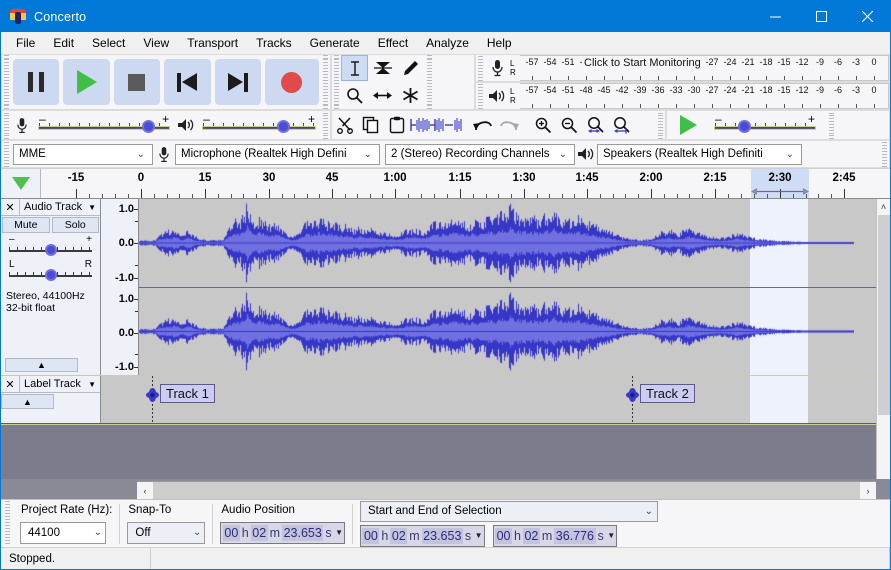 The image size is (891, 570). What do you see at coordinates (508, 511) in the screenshot?
I see `selection-mode-select: Start and End of Selection ⌄` at bounding box center [508, 511].